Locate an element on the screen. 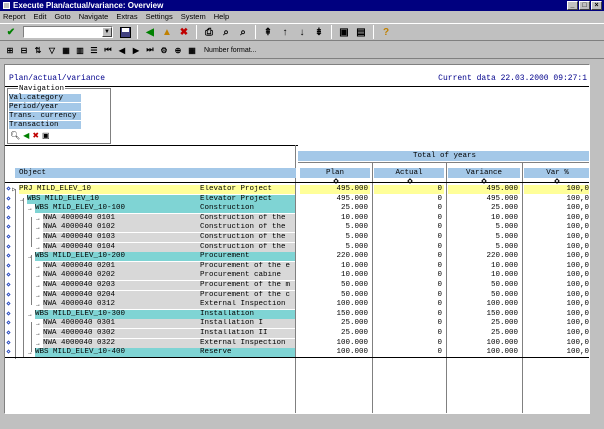 This screenshot has width=604, height=429. next-icon: ▶ is located at coordinates (136, 50).